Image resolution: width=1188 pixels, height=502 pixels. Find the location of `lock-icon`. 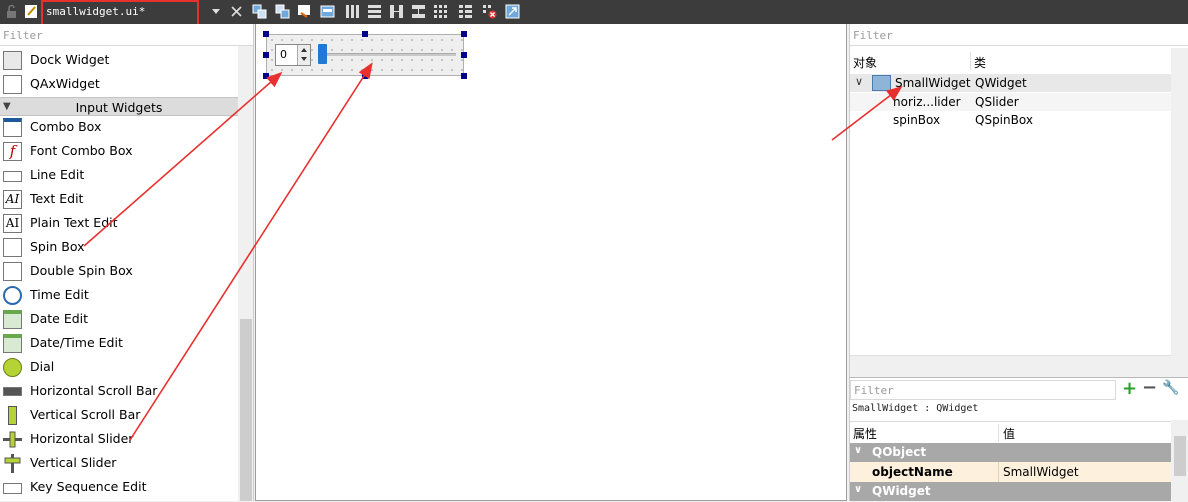

lock-icon is located at coordinates (11, 11).